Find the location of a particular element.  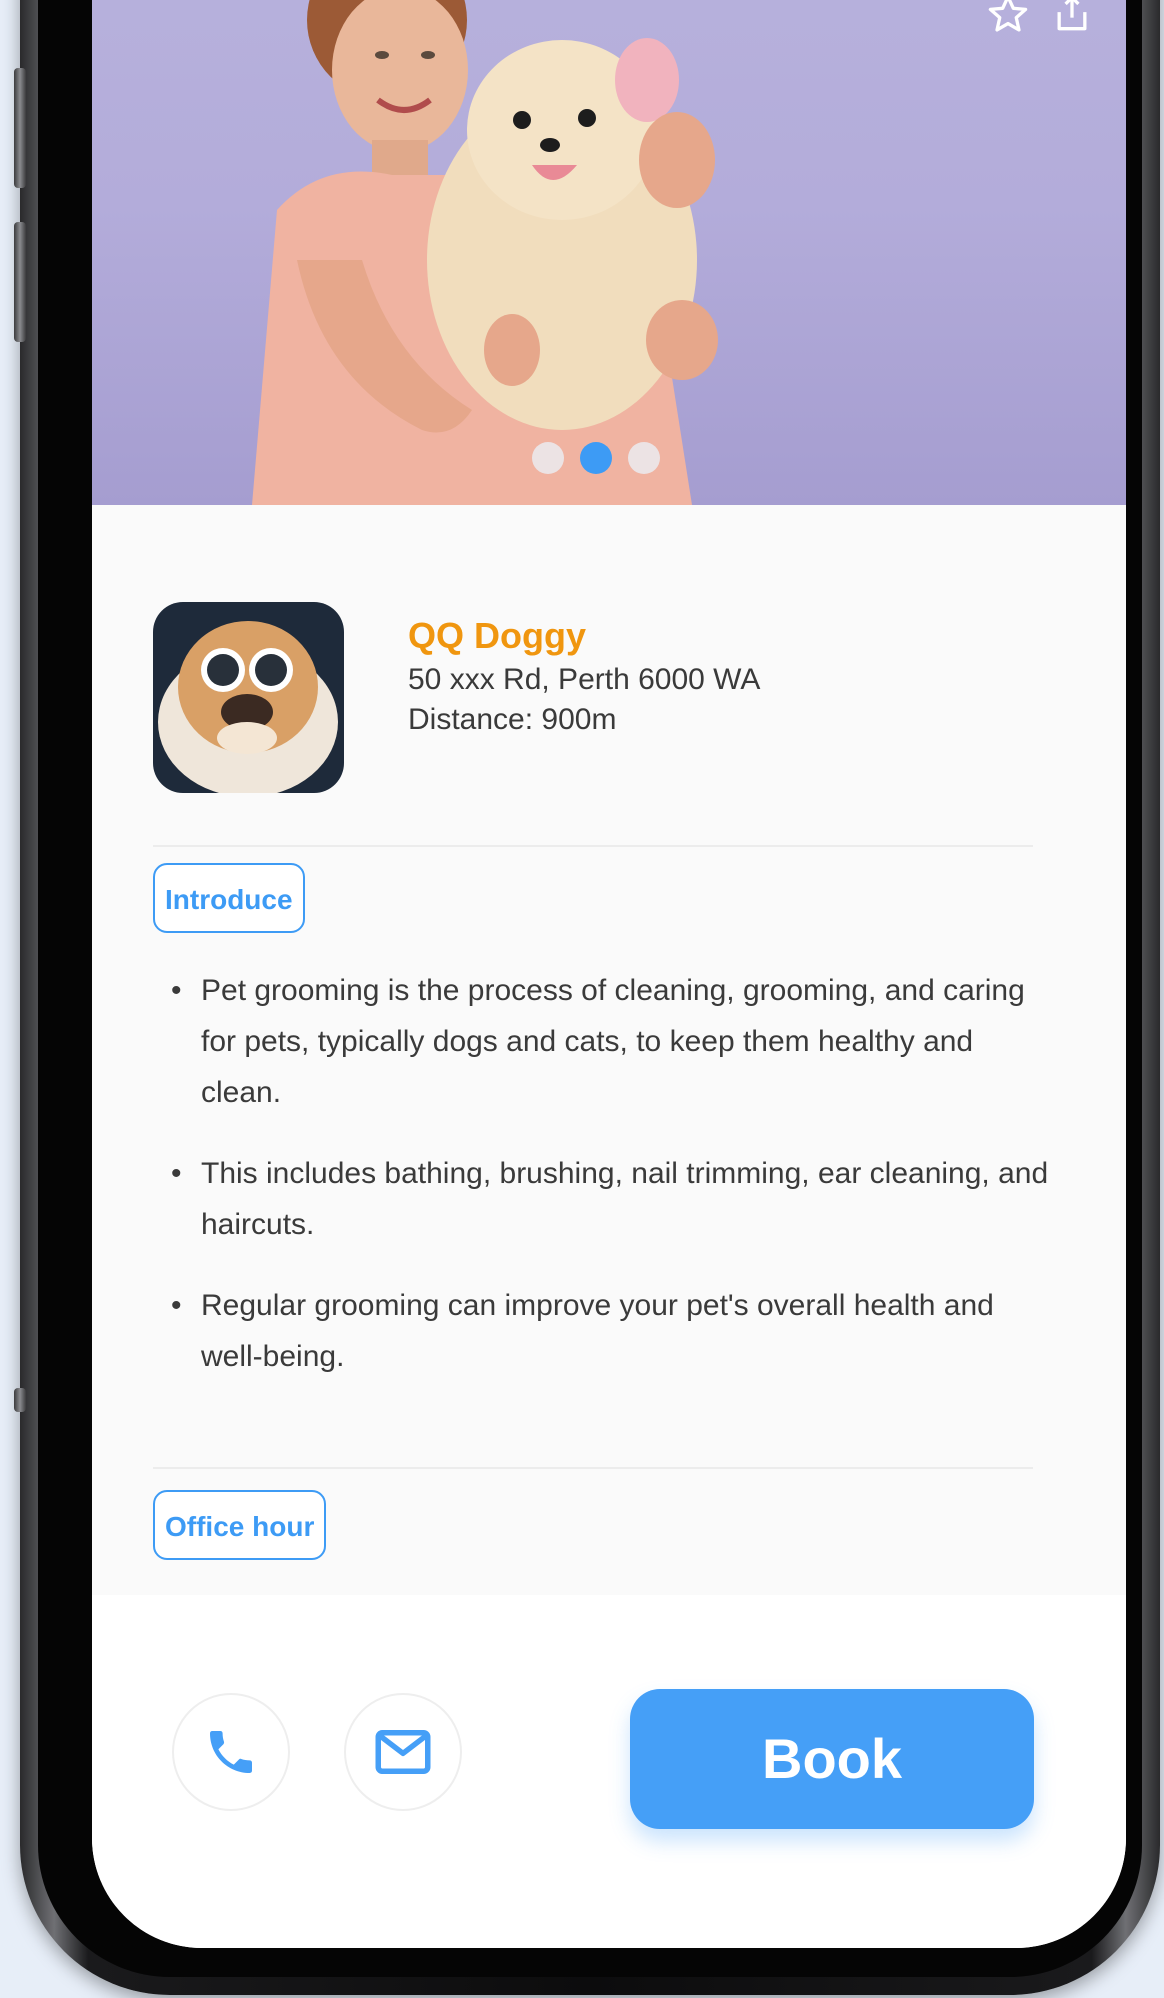

volume-up-button is located at coordinates (20, 128).